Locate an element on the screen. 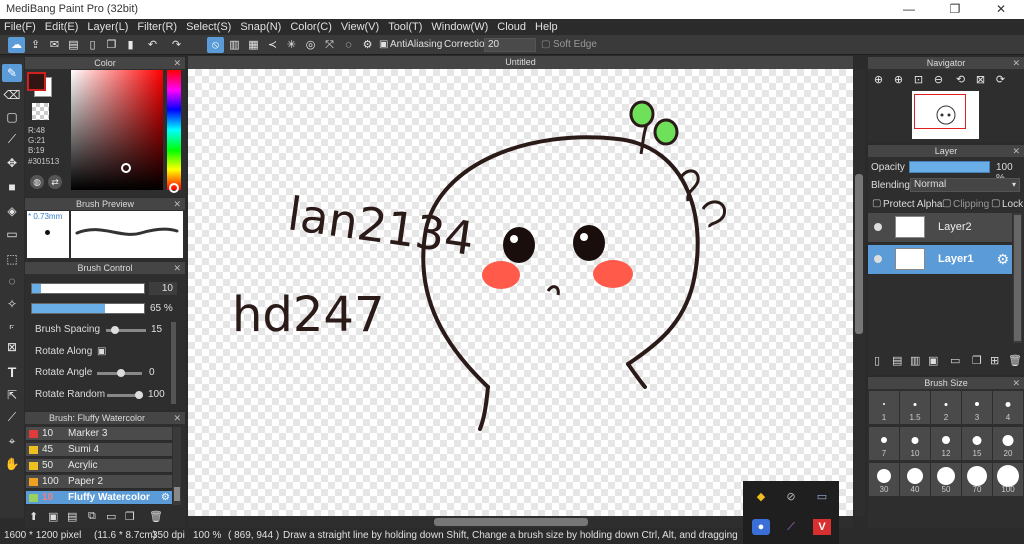 The height and width of the screenshot is (544, 1024). select-eraser-tool-icon: ⊠ is located at coordinates (12, 347).